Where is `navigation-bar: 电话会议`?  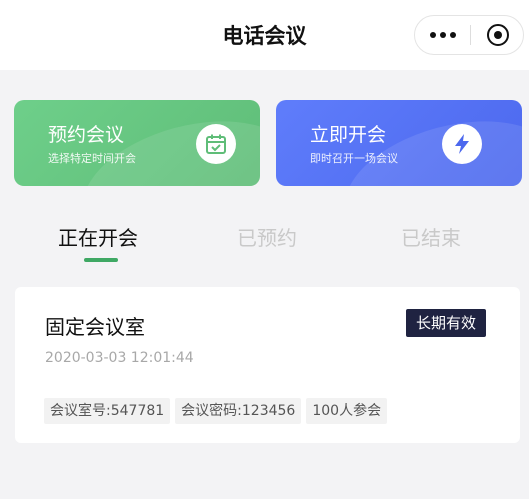
navigation-bar: 电话会议 is located at coordinates (264, 35).